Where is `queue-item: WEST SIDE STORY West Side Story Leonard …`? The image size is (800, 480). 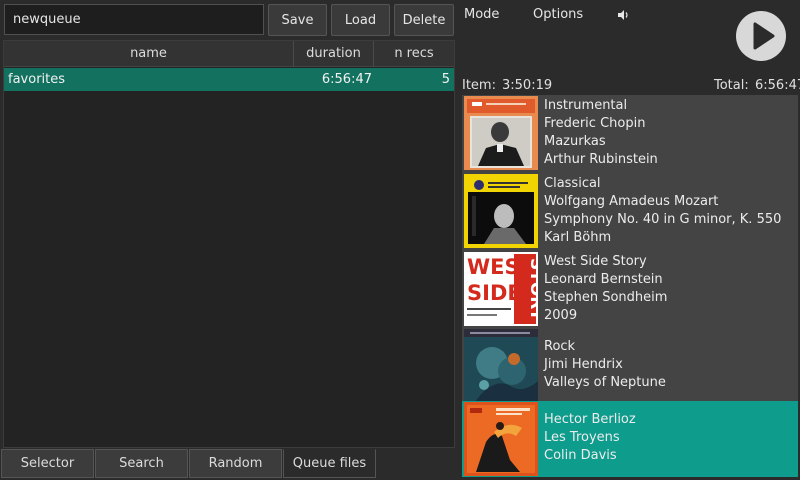
queue-item: WEST SIDE STORY West Side Story Leonard … is located at coordinates (630, 289).